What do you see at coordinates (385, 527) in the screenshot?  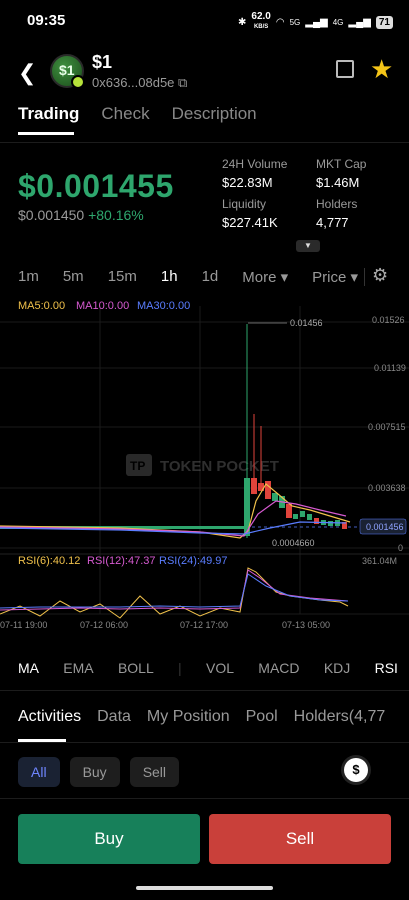 I see `current-price-tag-text: 0.001456` at bounding box center [385, 527].